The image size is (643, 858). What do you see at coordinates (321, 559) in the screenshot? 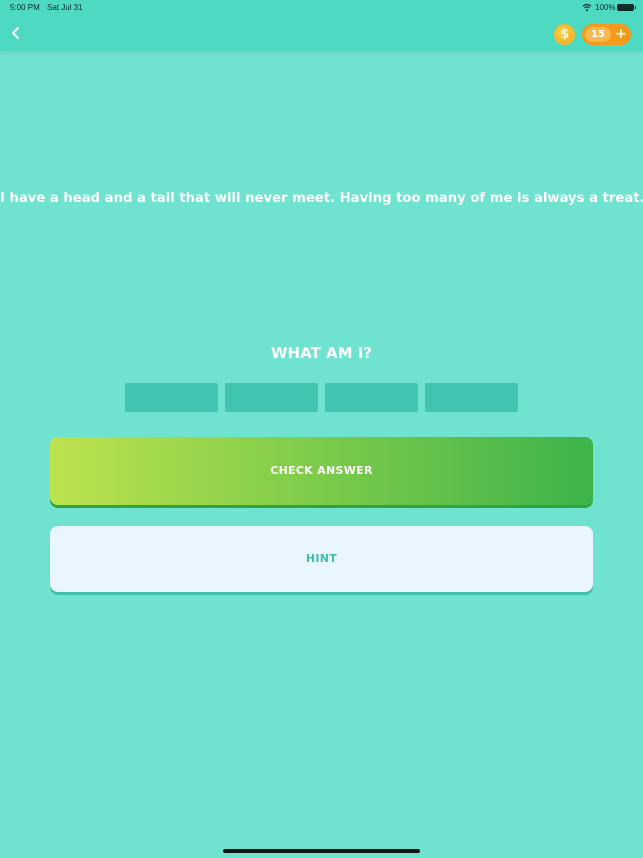
I see `hint-button: HINT` at bounding box center [321, 559].